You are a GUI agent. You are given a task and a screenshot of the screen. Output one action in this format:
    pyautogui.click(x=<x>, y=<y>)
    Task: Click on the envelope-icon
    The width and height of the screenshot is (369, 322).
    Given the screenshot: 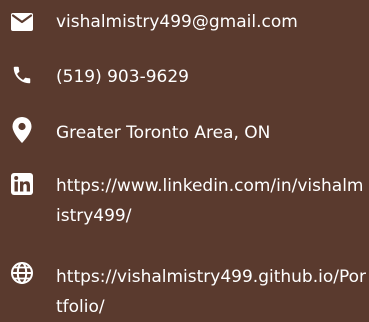 What is the action you would take?
    pyautogui.click(x=22, y=22)
    